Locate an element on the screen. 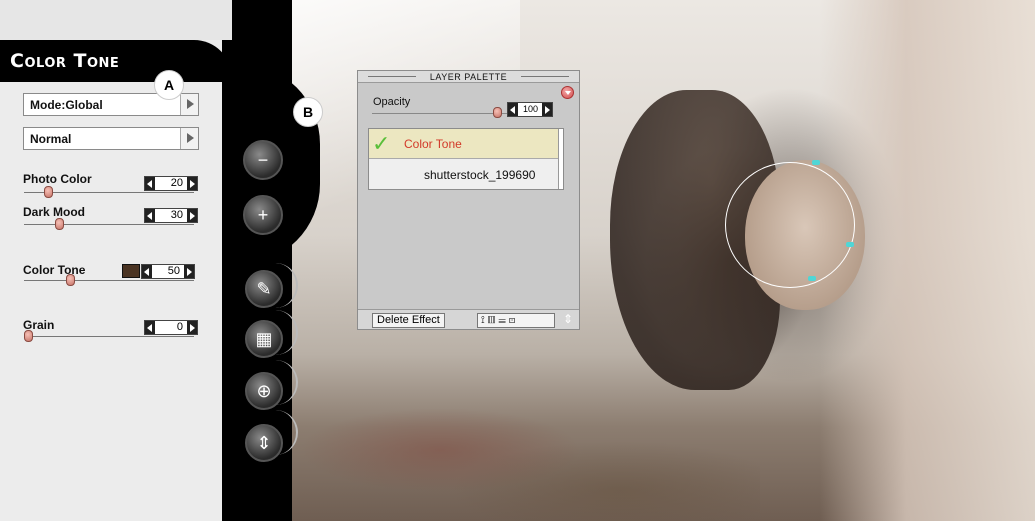 Image resolution: width=1035 pixels, height=521 pixels. layer-row-color-tone: ✓ Color Tone is located at coordinates (466, 144).